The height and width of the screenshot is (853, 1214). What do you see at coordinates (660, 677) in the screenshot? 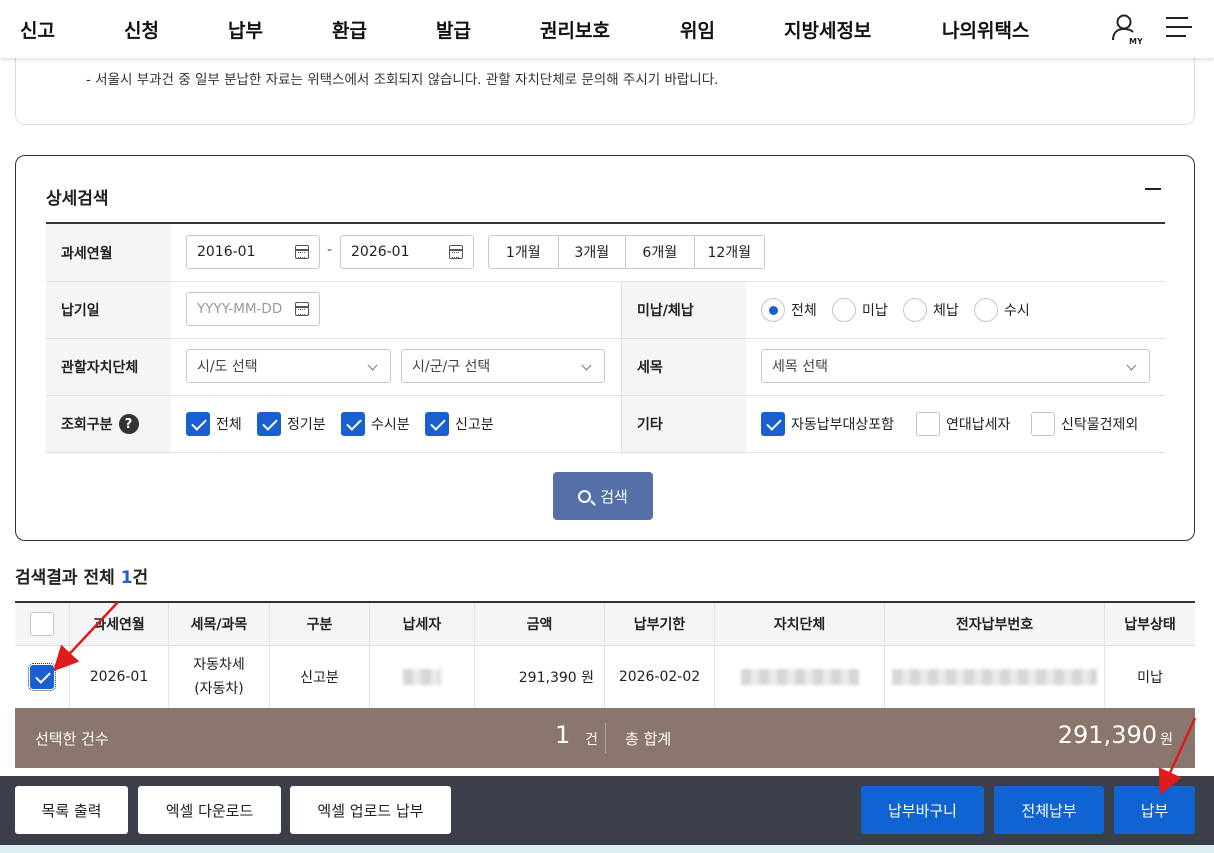
I see `cell-due-date: 2026-02-02` at bounding box center [660, 677].